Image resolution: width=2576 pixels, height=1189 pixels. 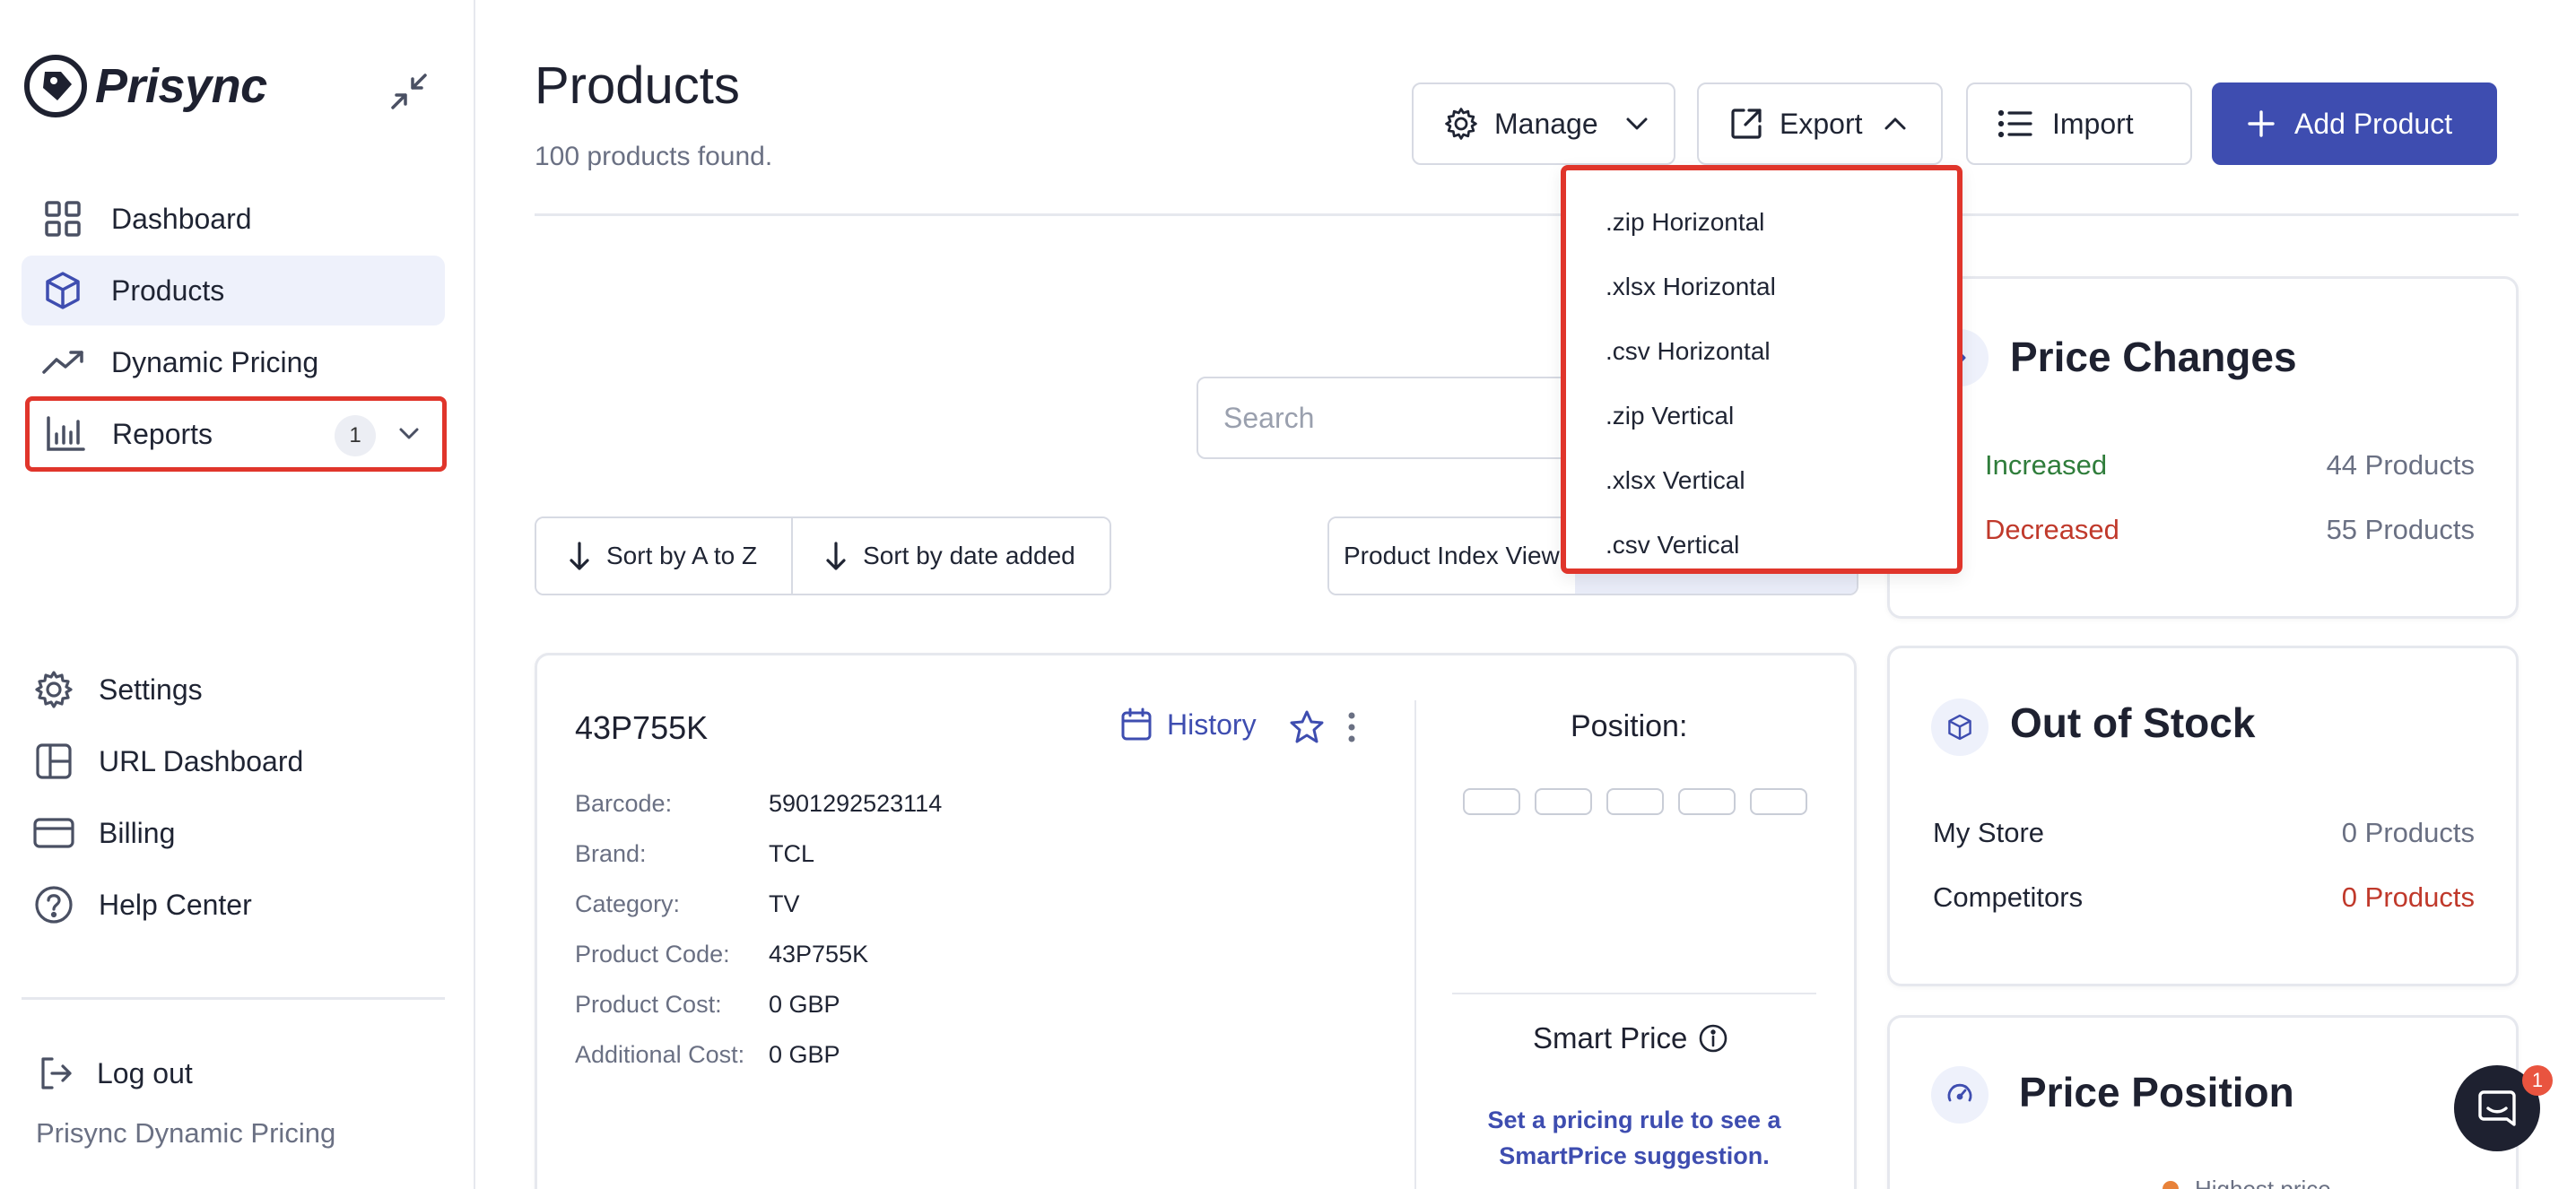 I want to click on attribute-key: Brand:, so click(x=611, y=853).